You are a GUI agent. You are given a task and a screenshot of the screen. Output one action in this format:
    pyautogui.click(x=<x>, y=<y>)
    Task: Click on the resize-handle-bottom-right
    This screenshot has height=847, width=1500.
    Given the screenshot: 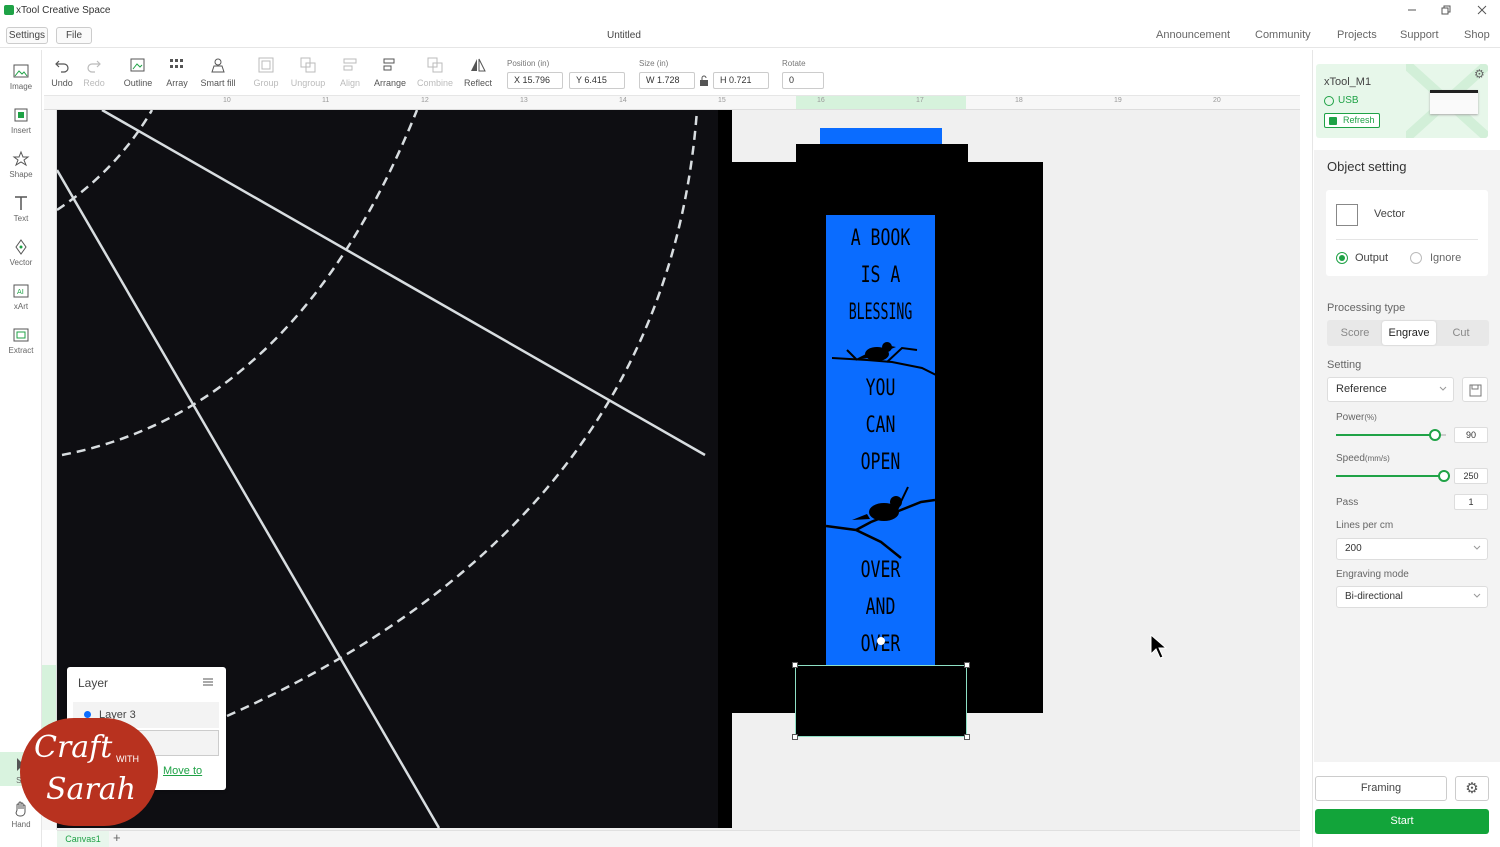 What is the action you would take?
    pyautogui.click(x=967, y=737)
    